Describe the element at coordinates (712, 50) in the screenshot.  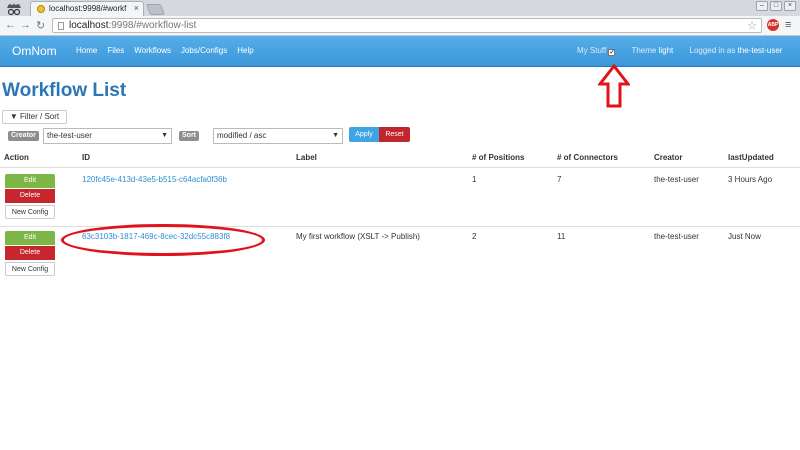
I see `logged-in-label: Logged in as` at that location.